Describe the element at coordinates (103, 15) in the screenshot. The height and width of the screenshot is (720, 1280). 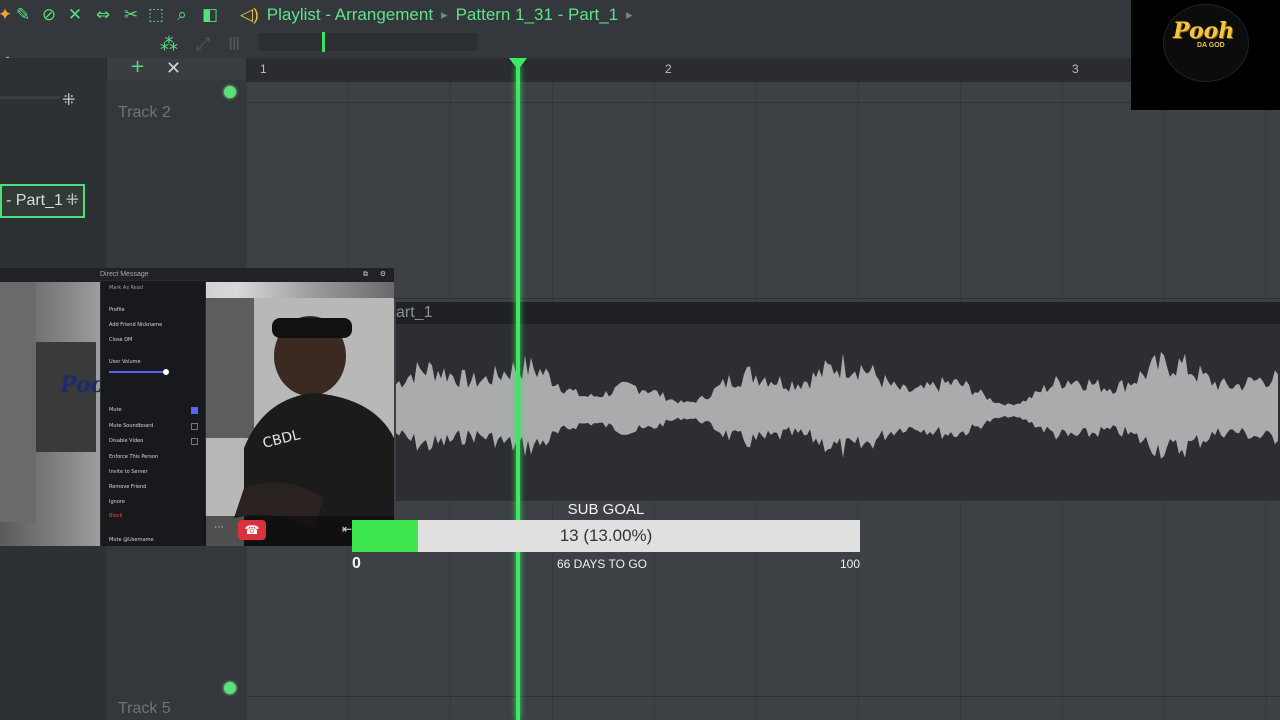
I see `slip-icon: ⇔` at that location.